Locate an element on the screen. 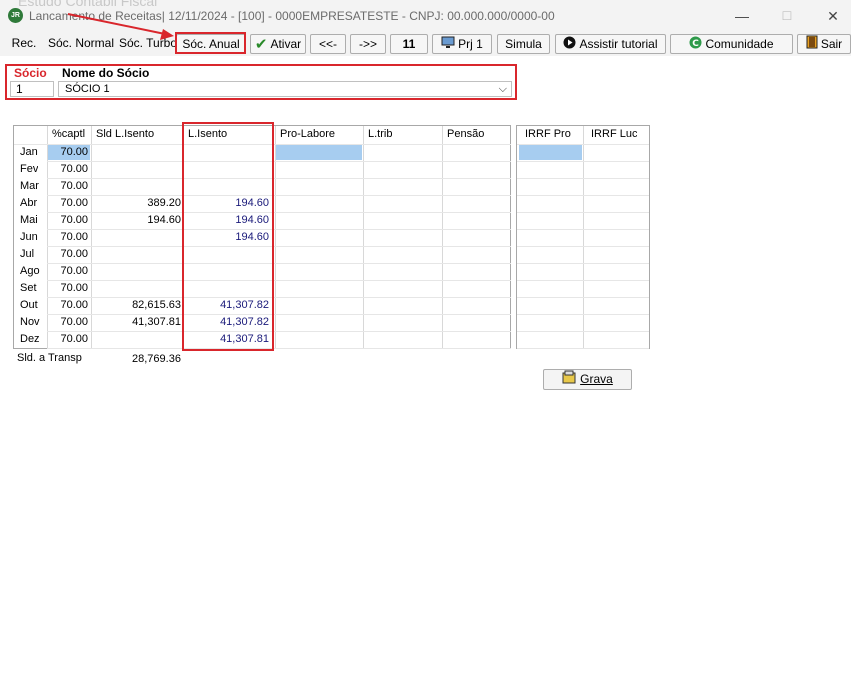 The width and height of the screenshot is (851, 688). month-label: Set is located at coordinates (28, 288).